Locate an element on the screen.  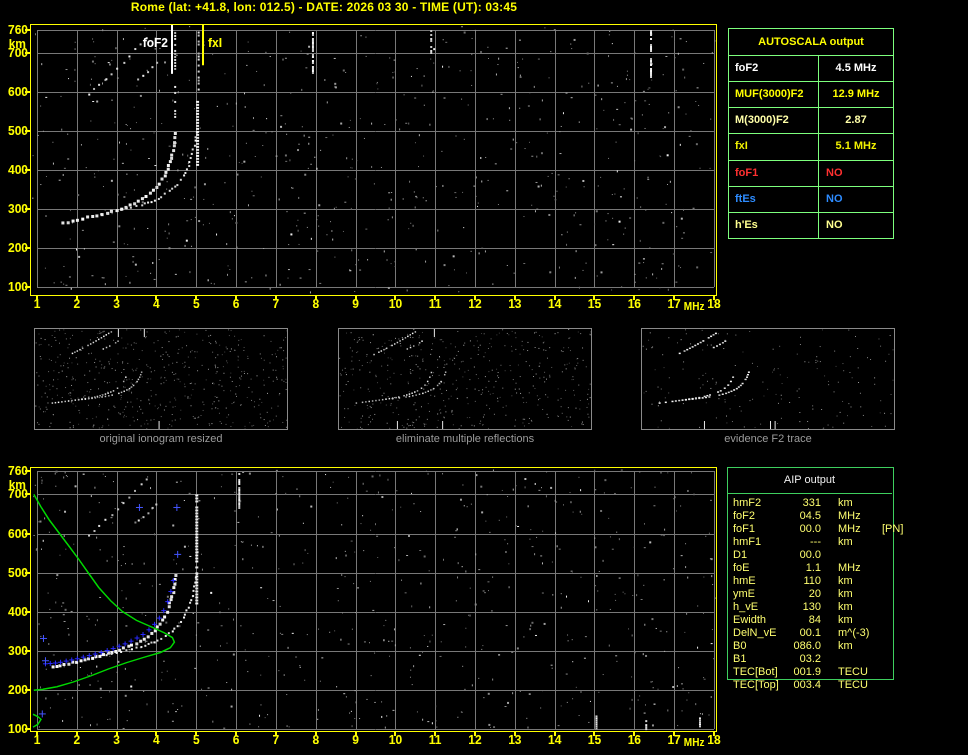
thumbnail-eliminate-reflections is located at coordinates (465, 379).